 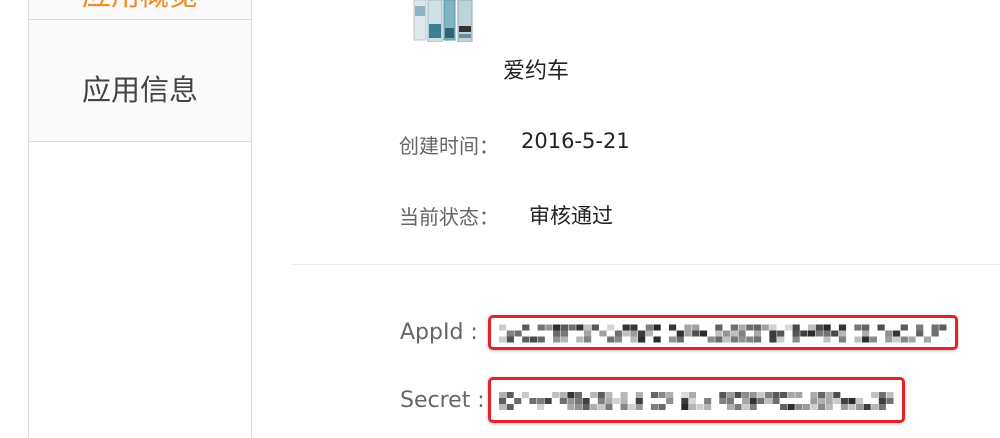 What do you see at coordinates (140, 6) in the screenshot?
I see `sidebar-item-label: 应用概览` at bounding box center [140, 6].